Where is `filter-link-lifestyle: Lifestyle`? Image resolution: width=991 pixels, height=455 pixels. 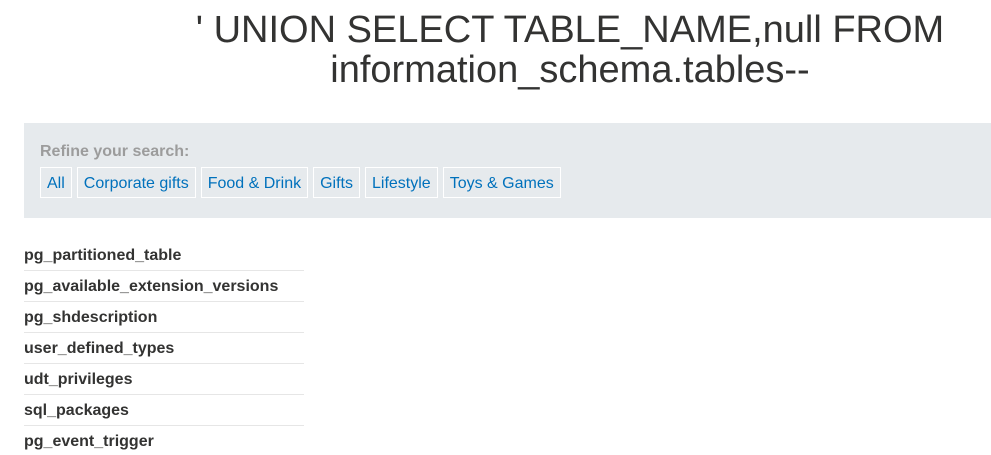
filter-link-lifestyle: Lifestyle is located at coordinates (401, 182).